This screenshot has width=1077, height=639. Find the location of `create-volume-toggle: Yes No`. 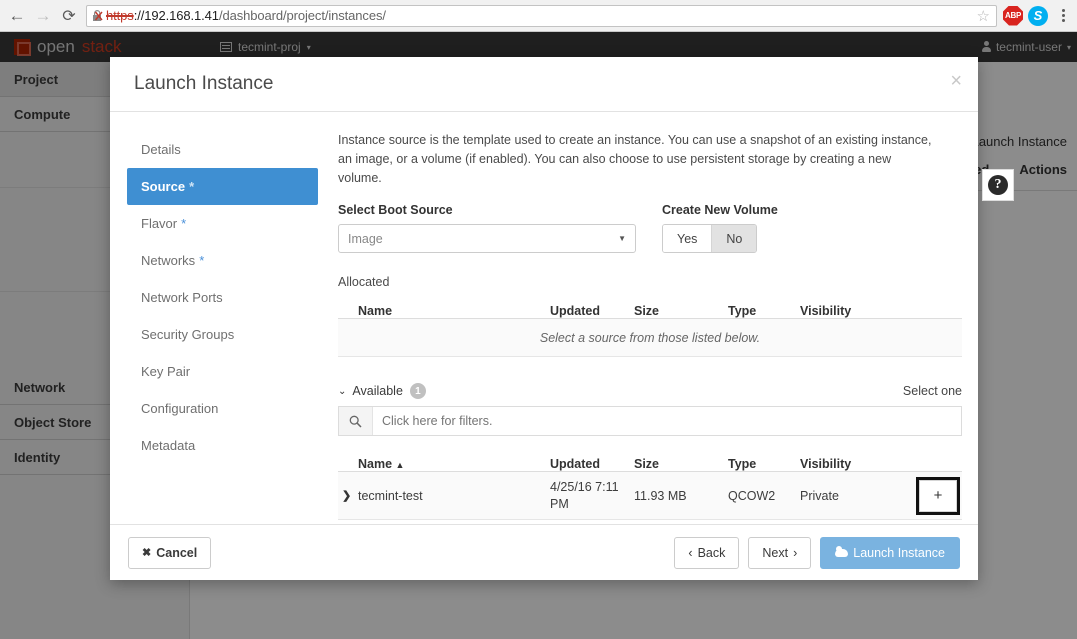

create-volume-toggle: Yes No is located at coordinates (710, 239).